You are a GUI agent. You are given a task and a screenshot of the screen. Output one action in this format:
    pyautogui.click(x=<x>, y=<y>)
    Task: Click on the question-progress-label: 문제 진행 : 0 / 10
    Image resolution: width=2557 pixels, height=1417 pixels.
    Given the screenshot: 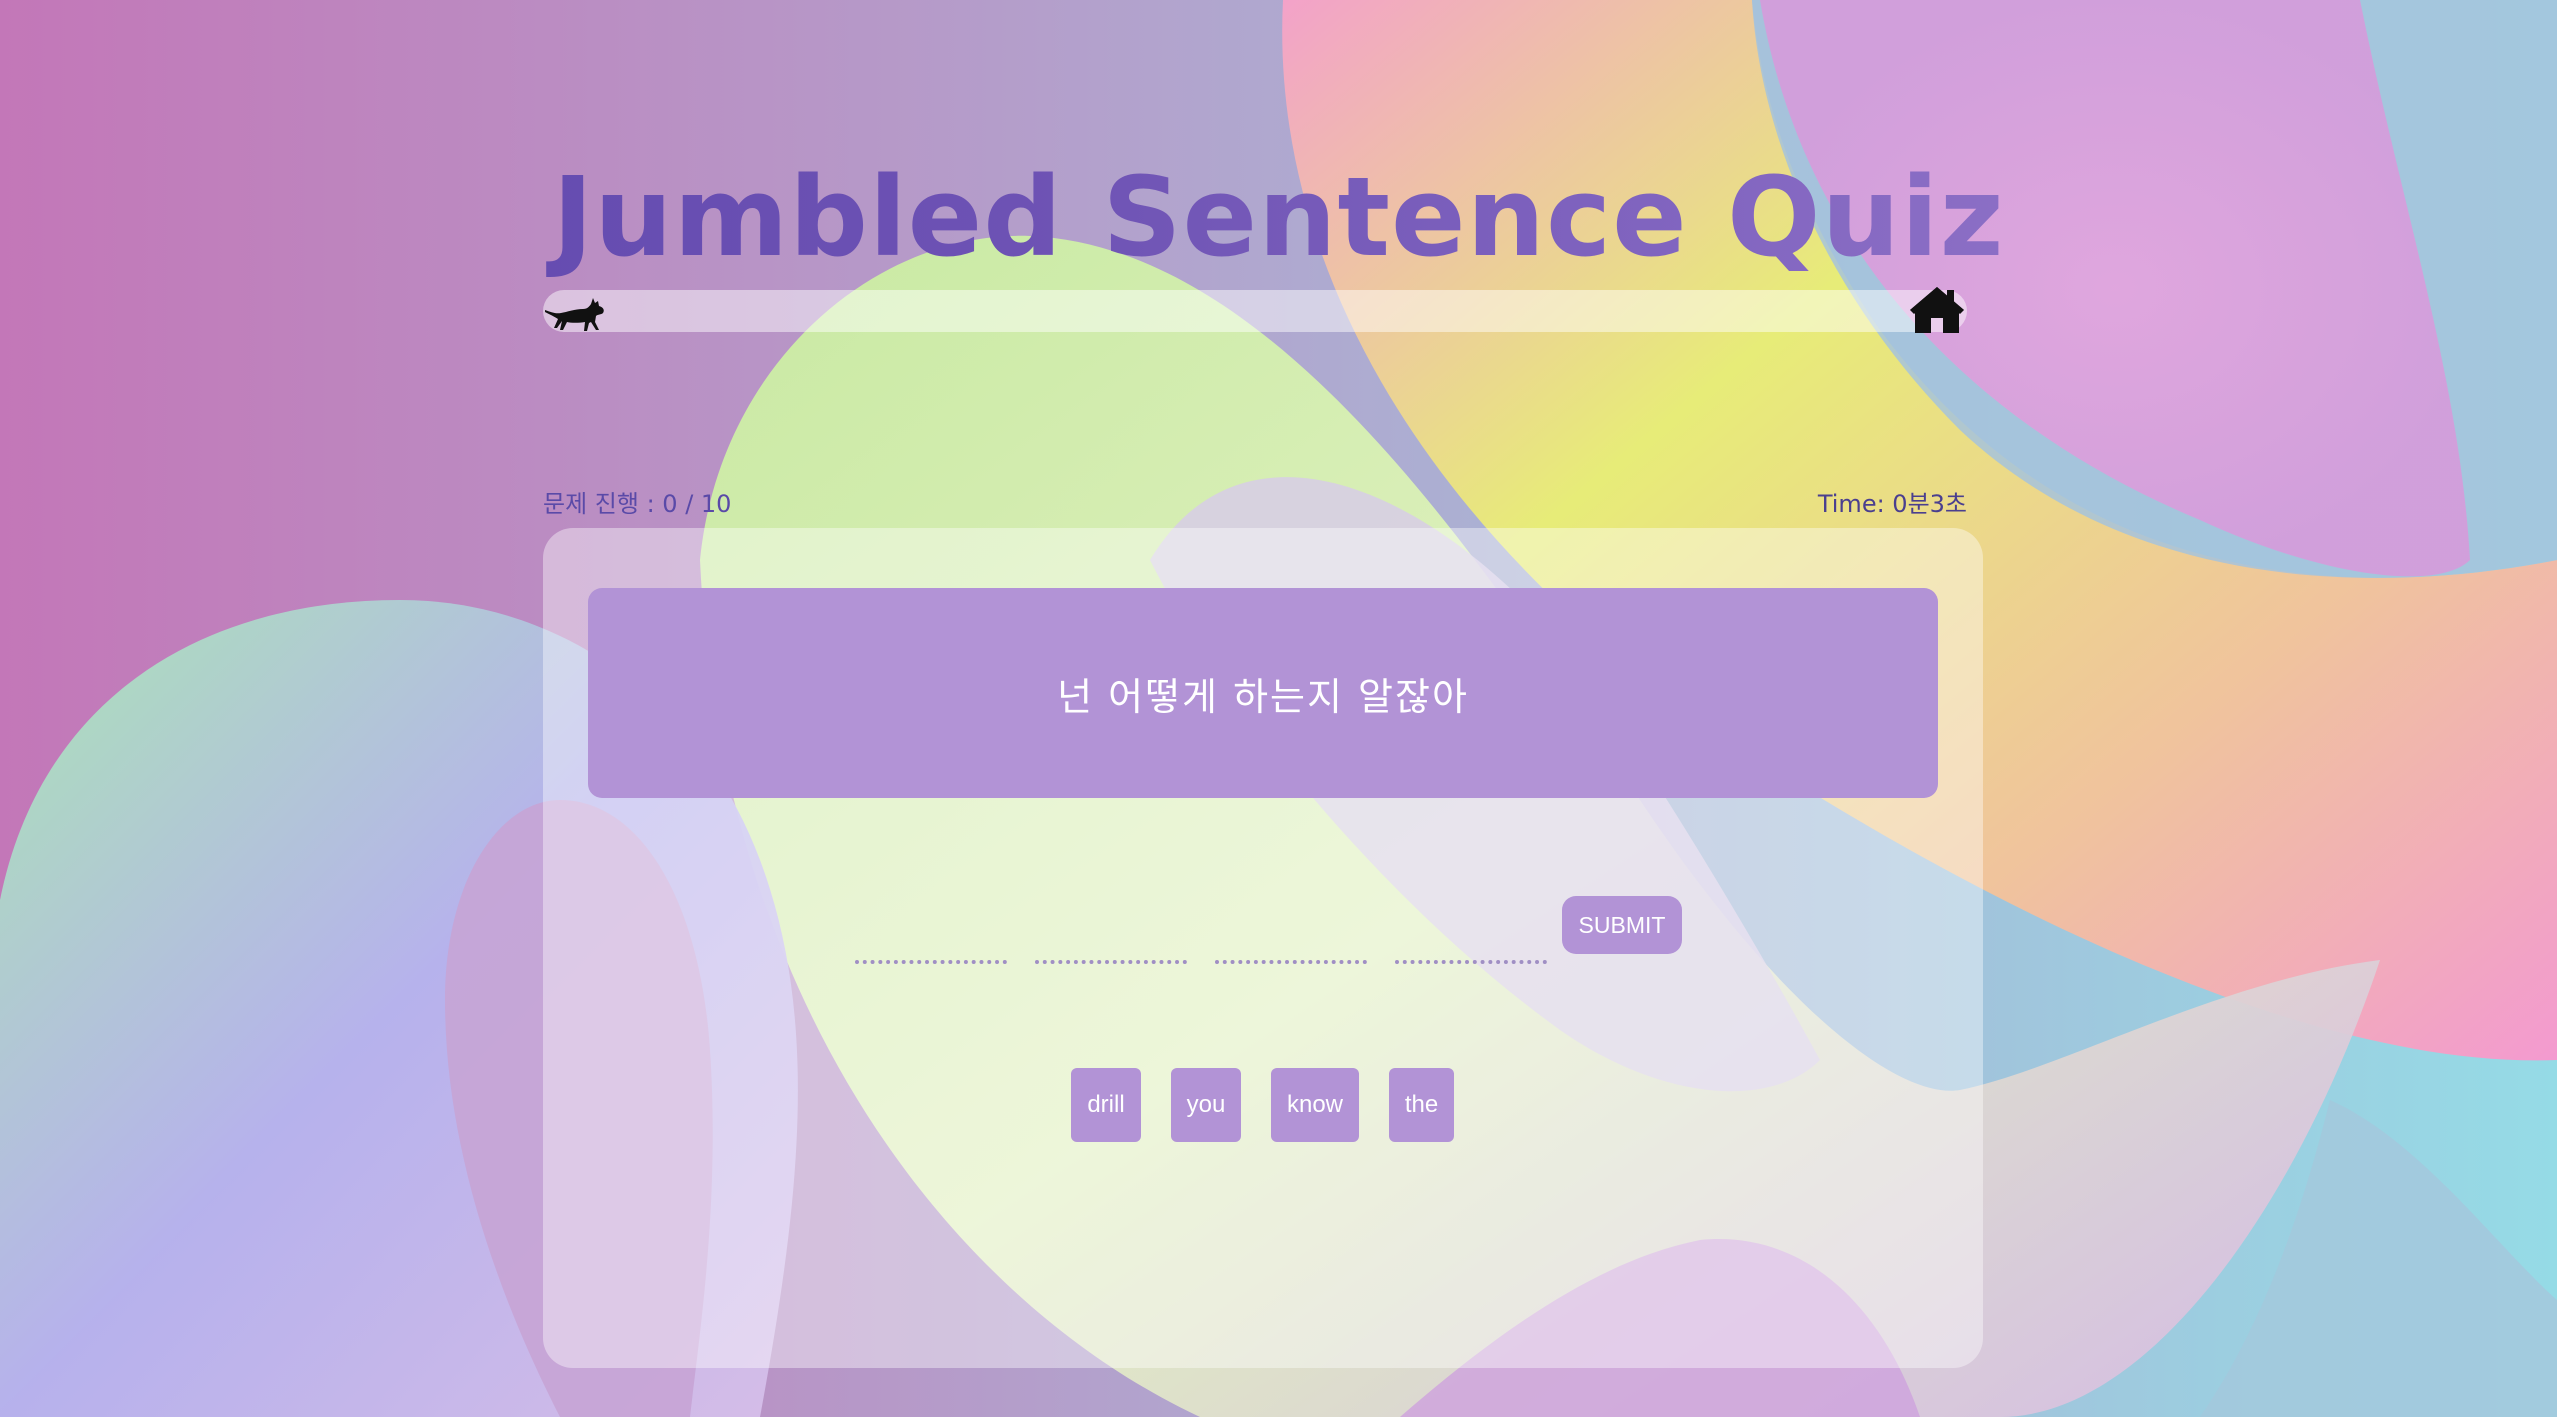 What is the action you would take?
    pyautogui.click(x=637, y=504)
    